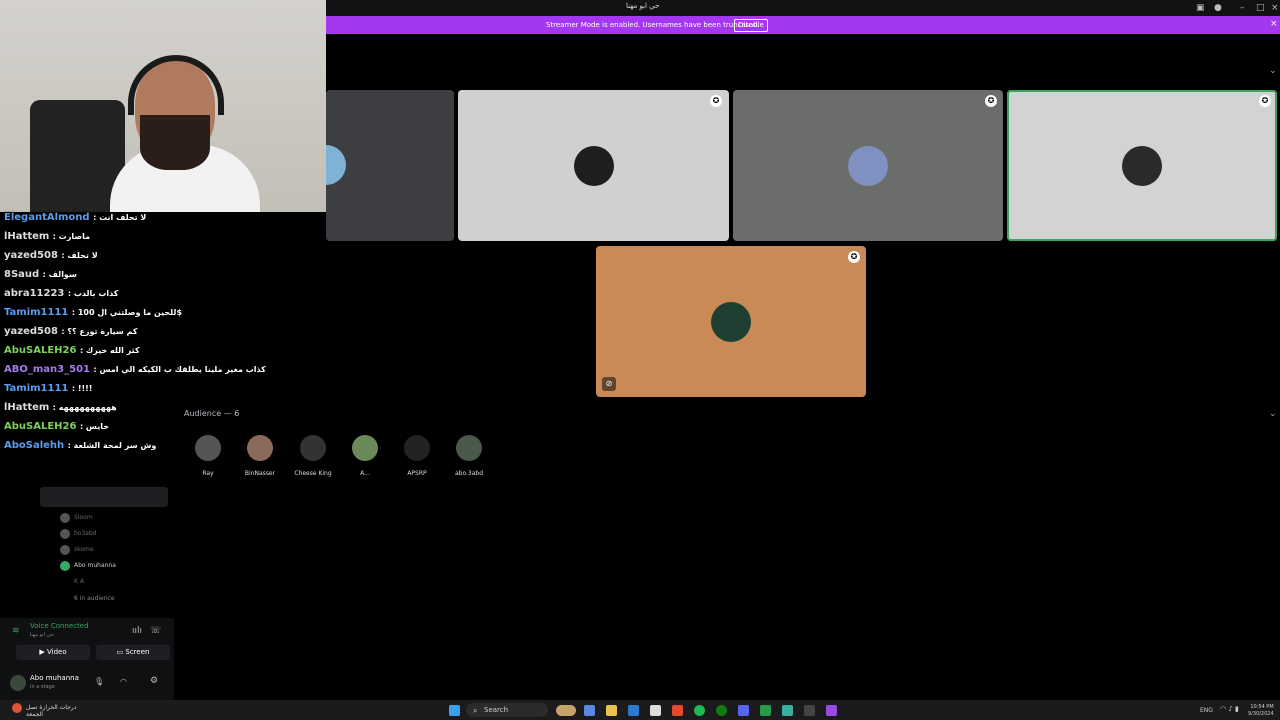  I want to click on microphone-icon: 🎙, so click(99, 681).